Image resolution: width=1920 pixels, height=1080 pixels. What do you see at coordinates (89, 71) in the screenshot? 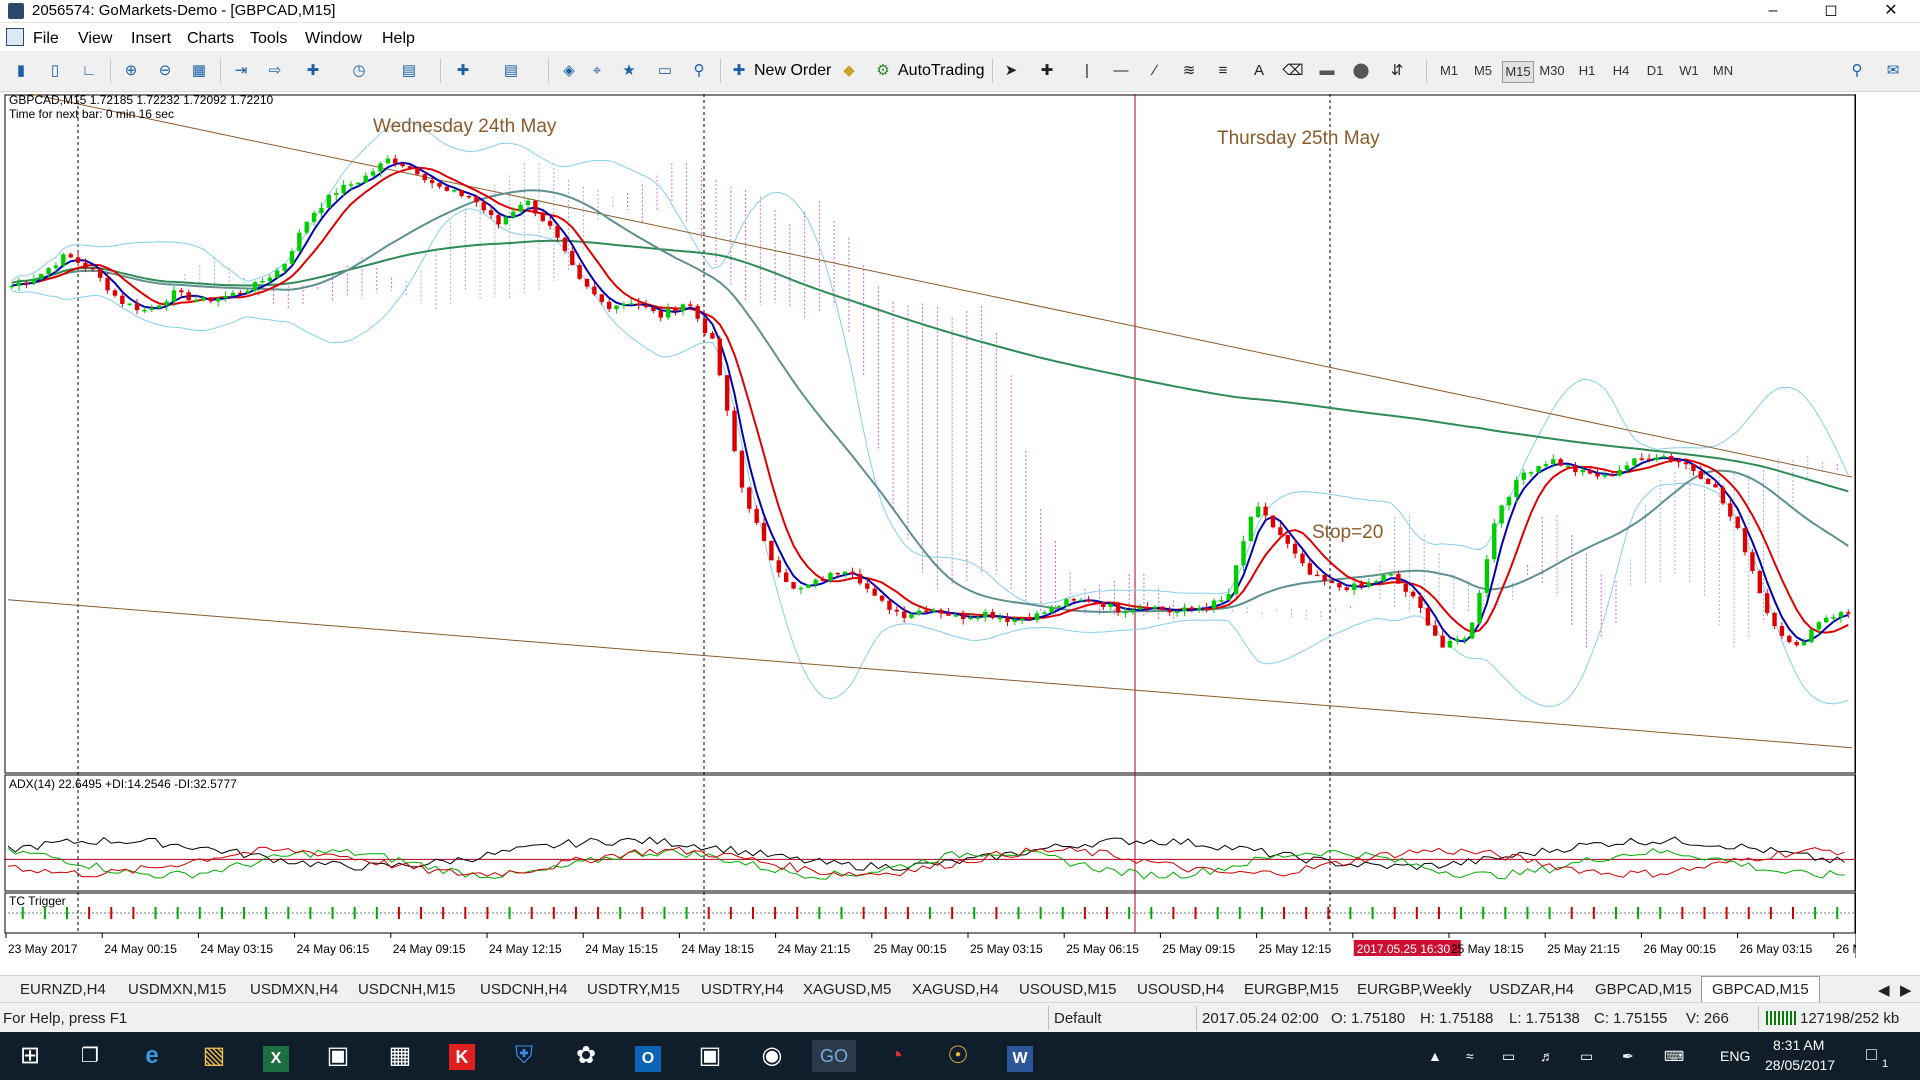
I see `line-chart-icon: ∟` at bounding box center [89, 71].